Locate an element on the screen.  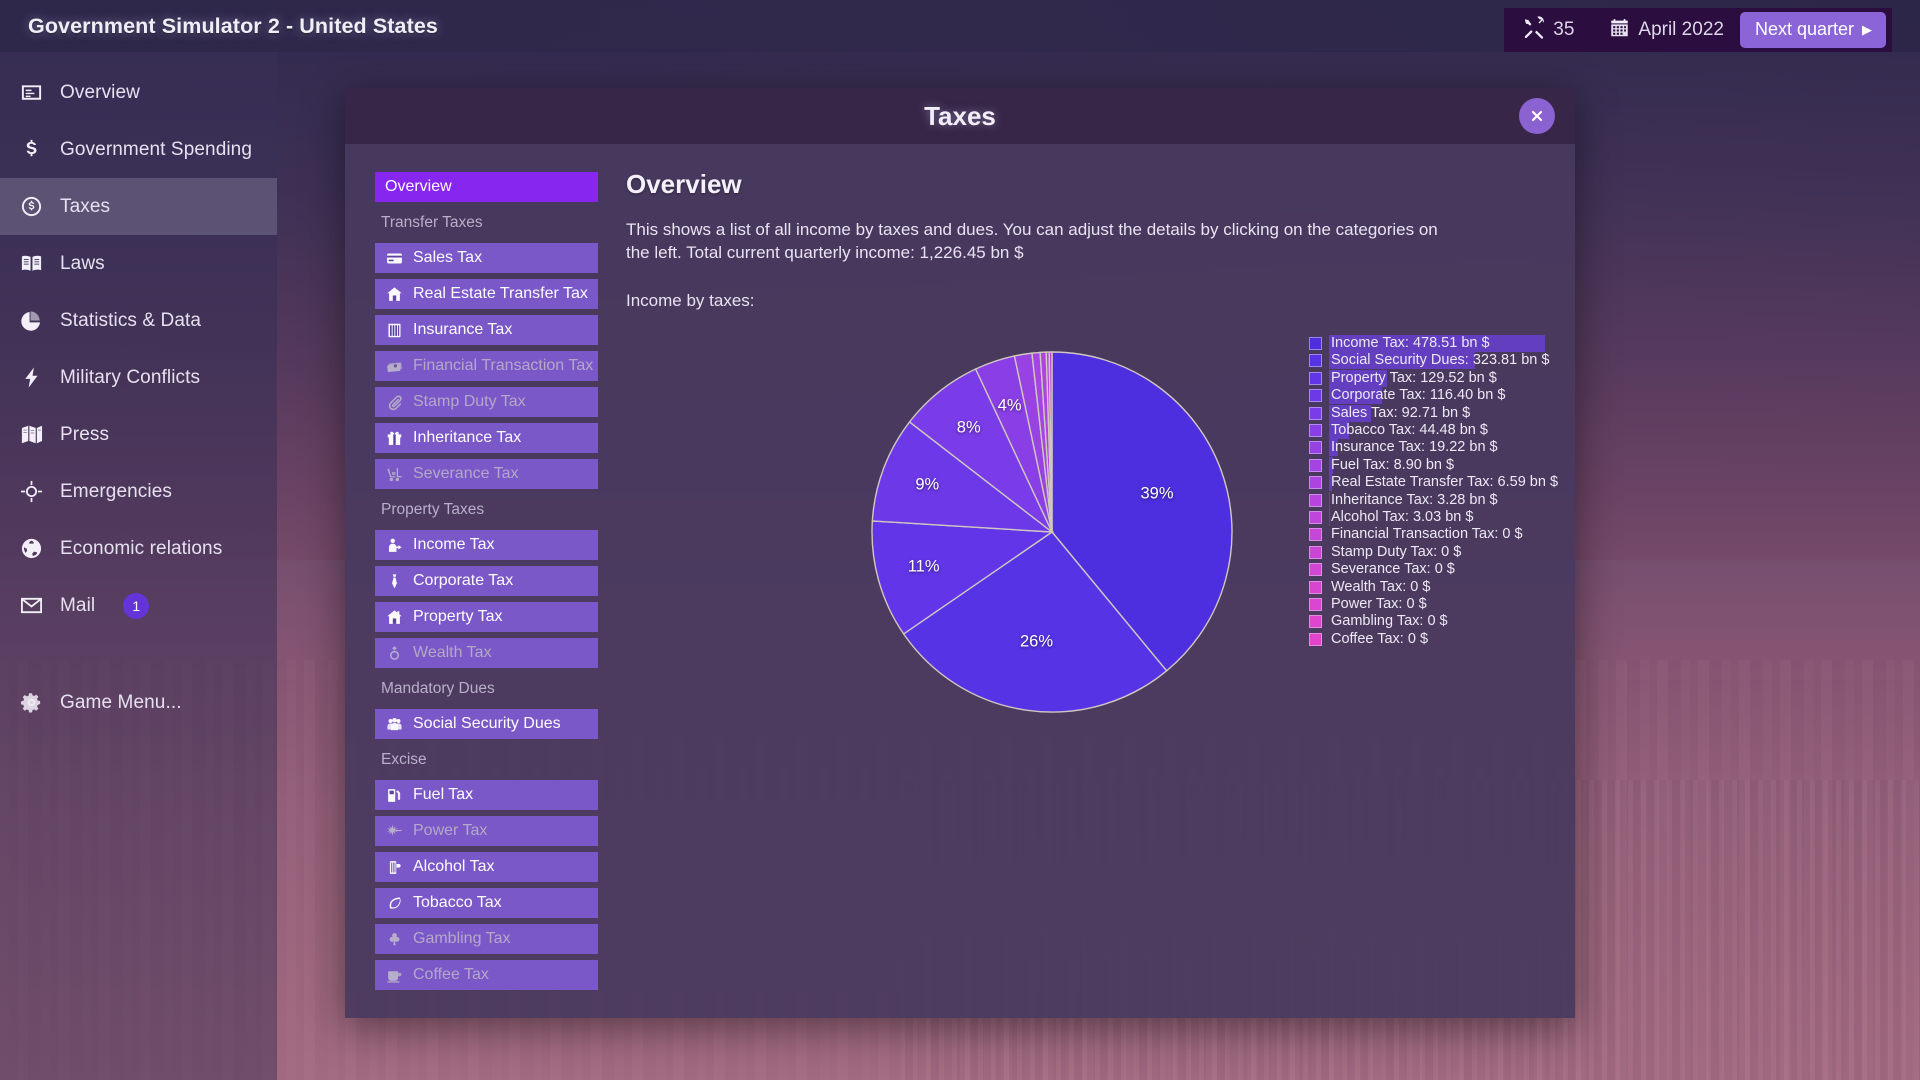
tie-icon is located at coordinates (394, 581).